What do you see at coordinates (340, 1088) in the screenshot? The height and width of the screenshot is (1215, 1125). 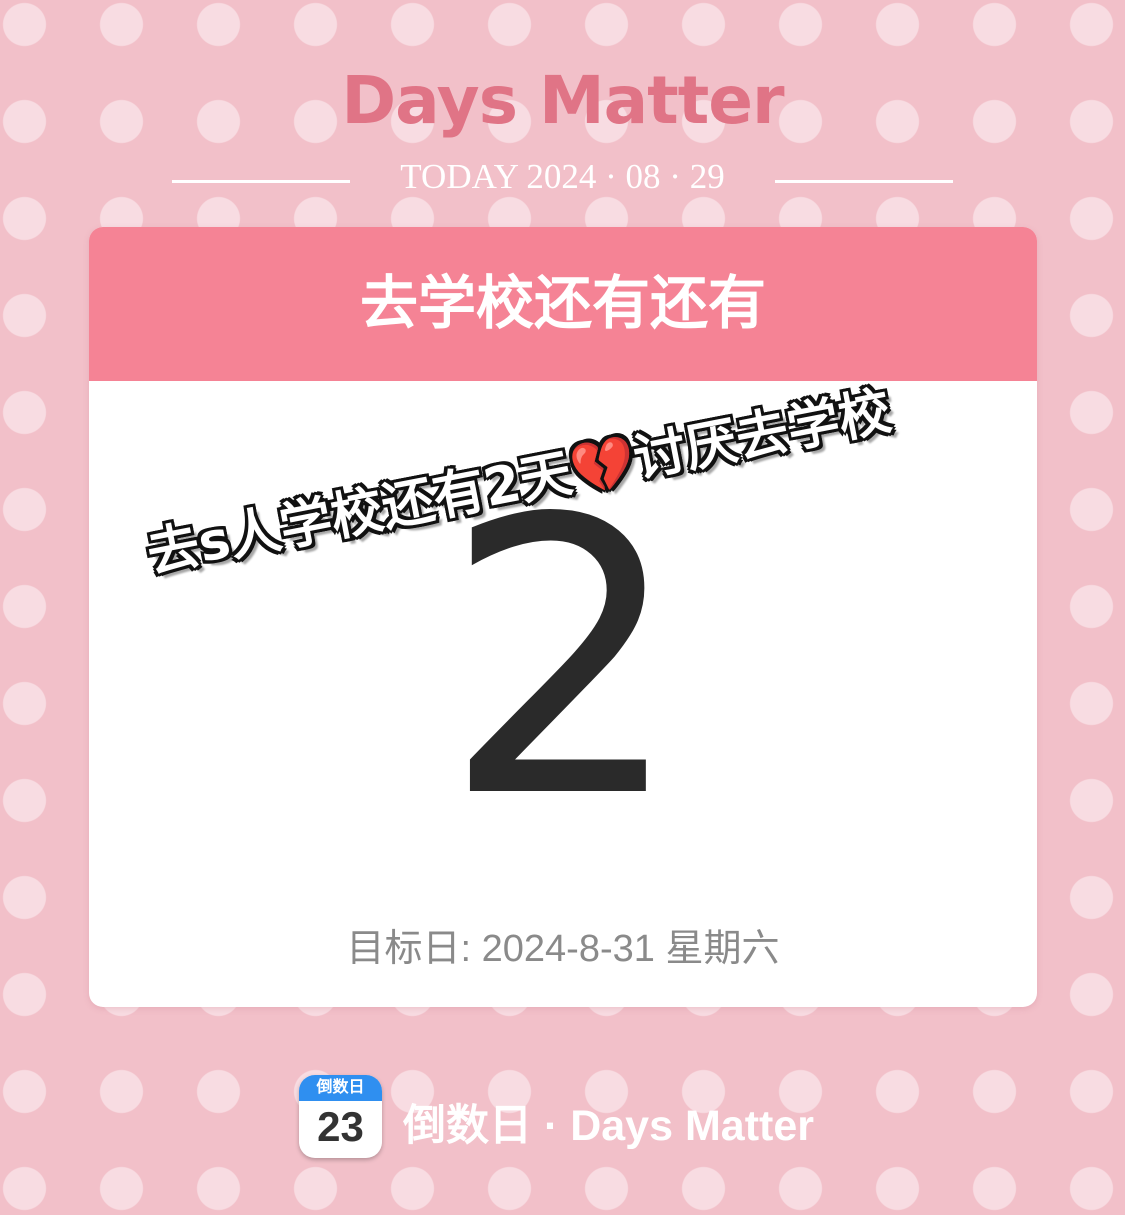 I see `app-icon-label: 倒数日` at bounding box center [340, 1088].